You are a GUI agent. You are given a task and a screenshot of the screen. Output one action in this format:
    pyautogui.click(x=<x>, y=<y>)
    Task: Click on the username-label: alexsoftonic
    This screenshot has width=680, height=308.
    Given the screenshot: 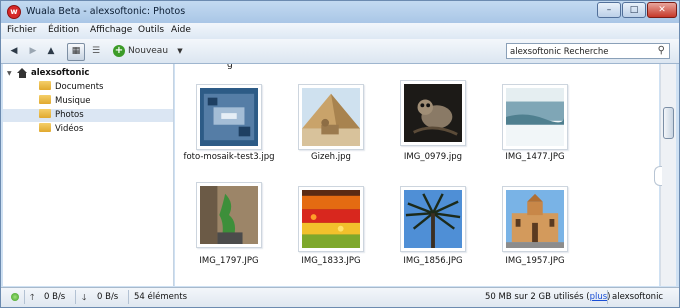 What is the action you would take?
    pyautogui.click(x=638, y=297)
    